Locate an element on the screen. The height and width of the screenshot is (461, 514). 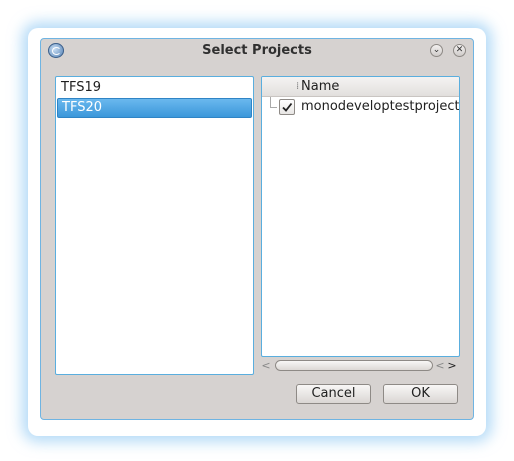
tree-row: monodeveloptestproject is located at coordinates (360, 107).